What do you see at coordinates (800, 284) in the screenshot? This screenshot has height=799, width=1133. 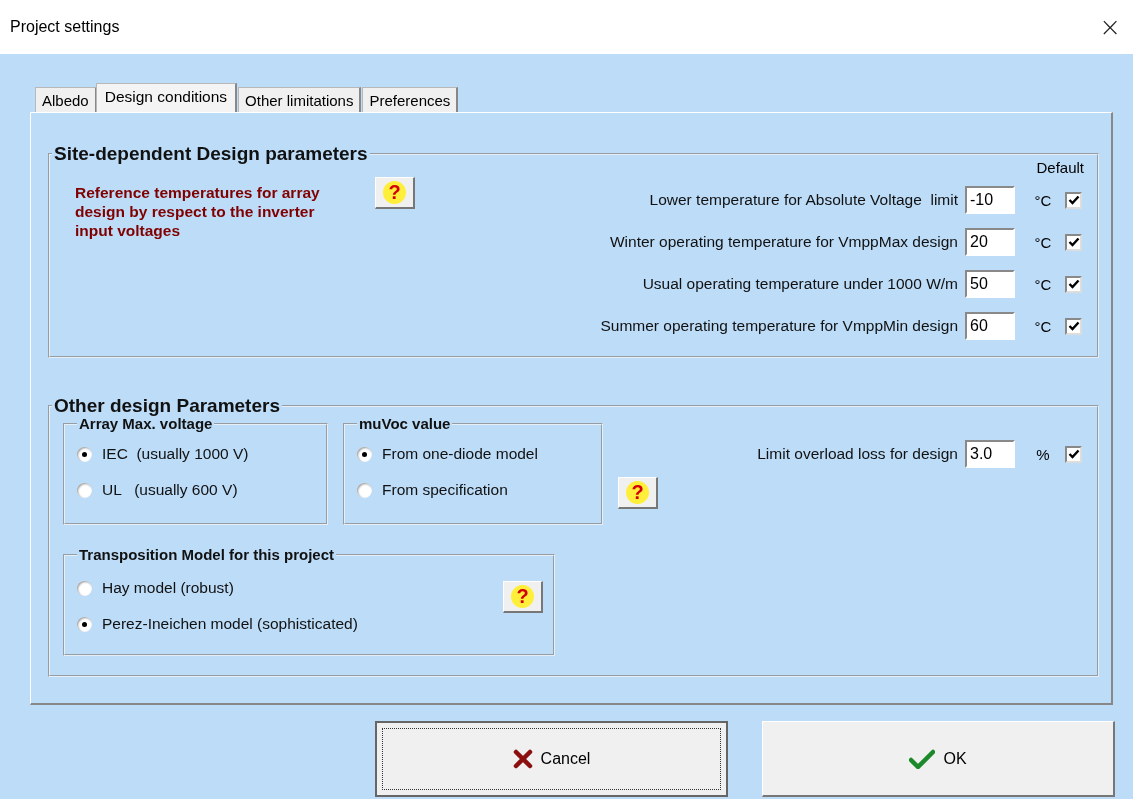 I see `field-label: Usual operating temperature under 1000 W/m` at bounding box center [800, 284].